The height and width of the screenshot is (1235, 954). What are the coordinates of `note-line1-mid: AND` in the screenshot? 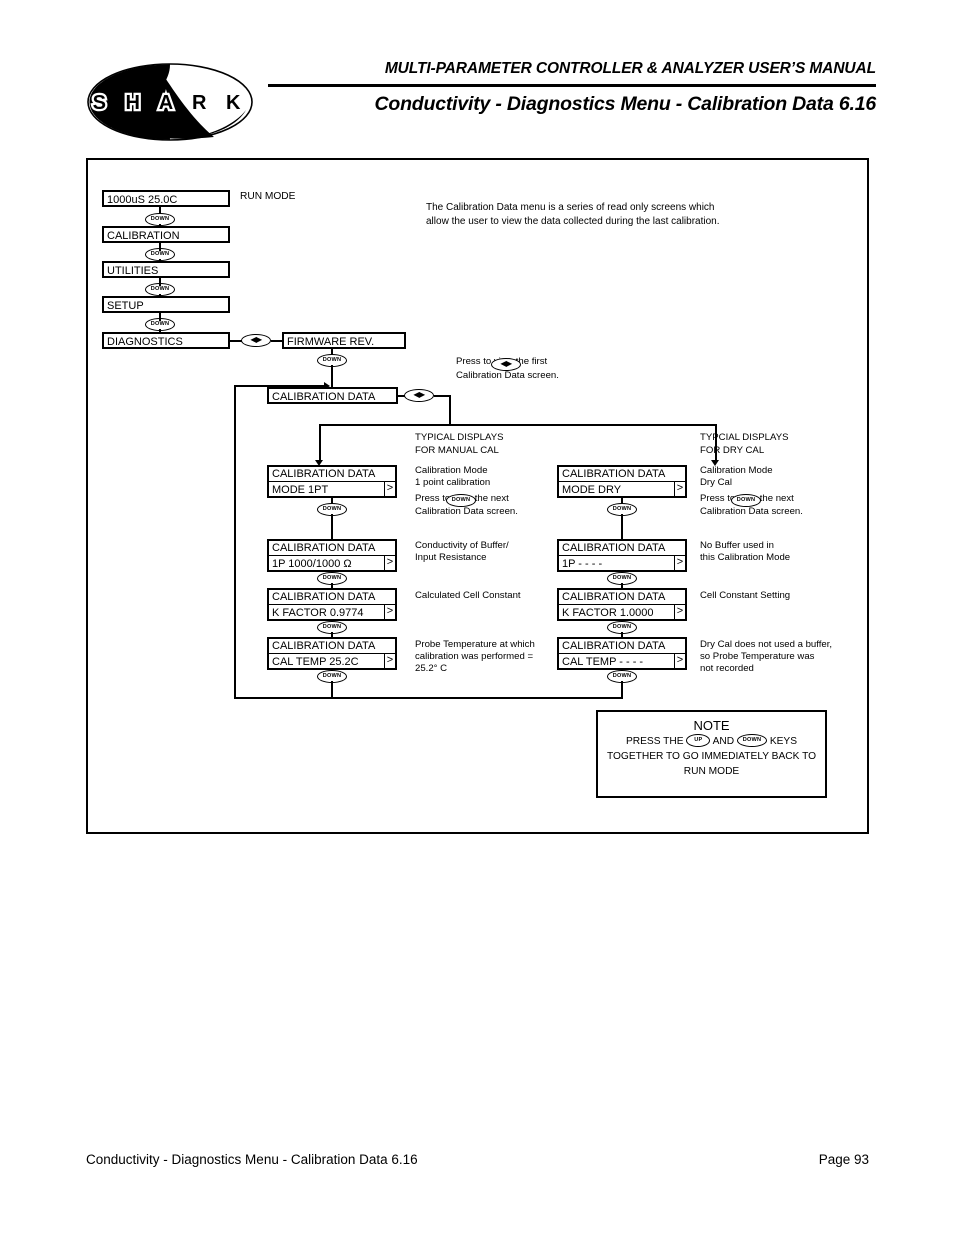 It's located at (723, 741).